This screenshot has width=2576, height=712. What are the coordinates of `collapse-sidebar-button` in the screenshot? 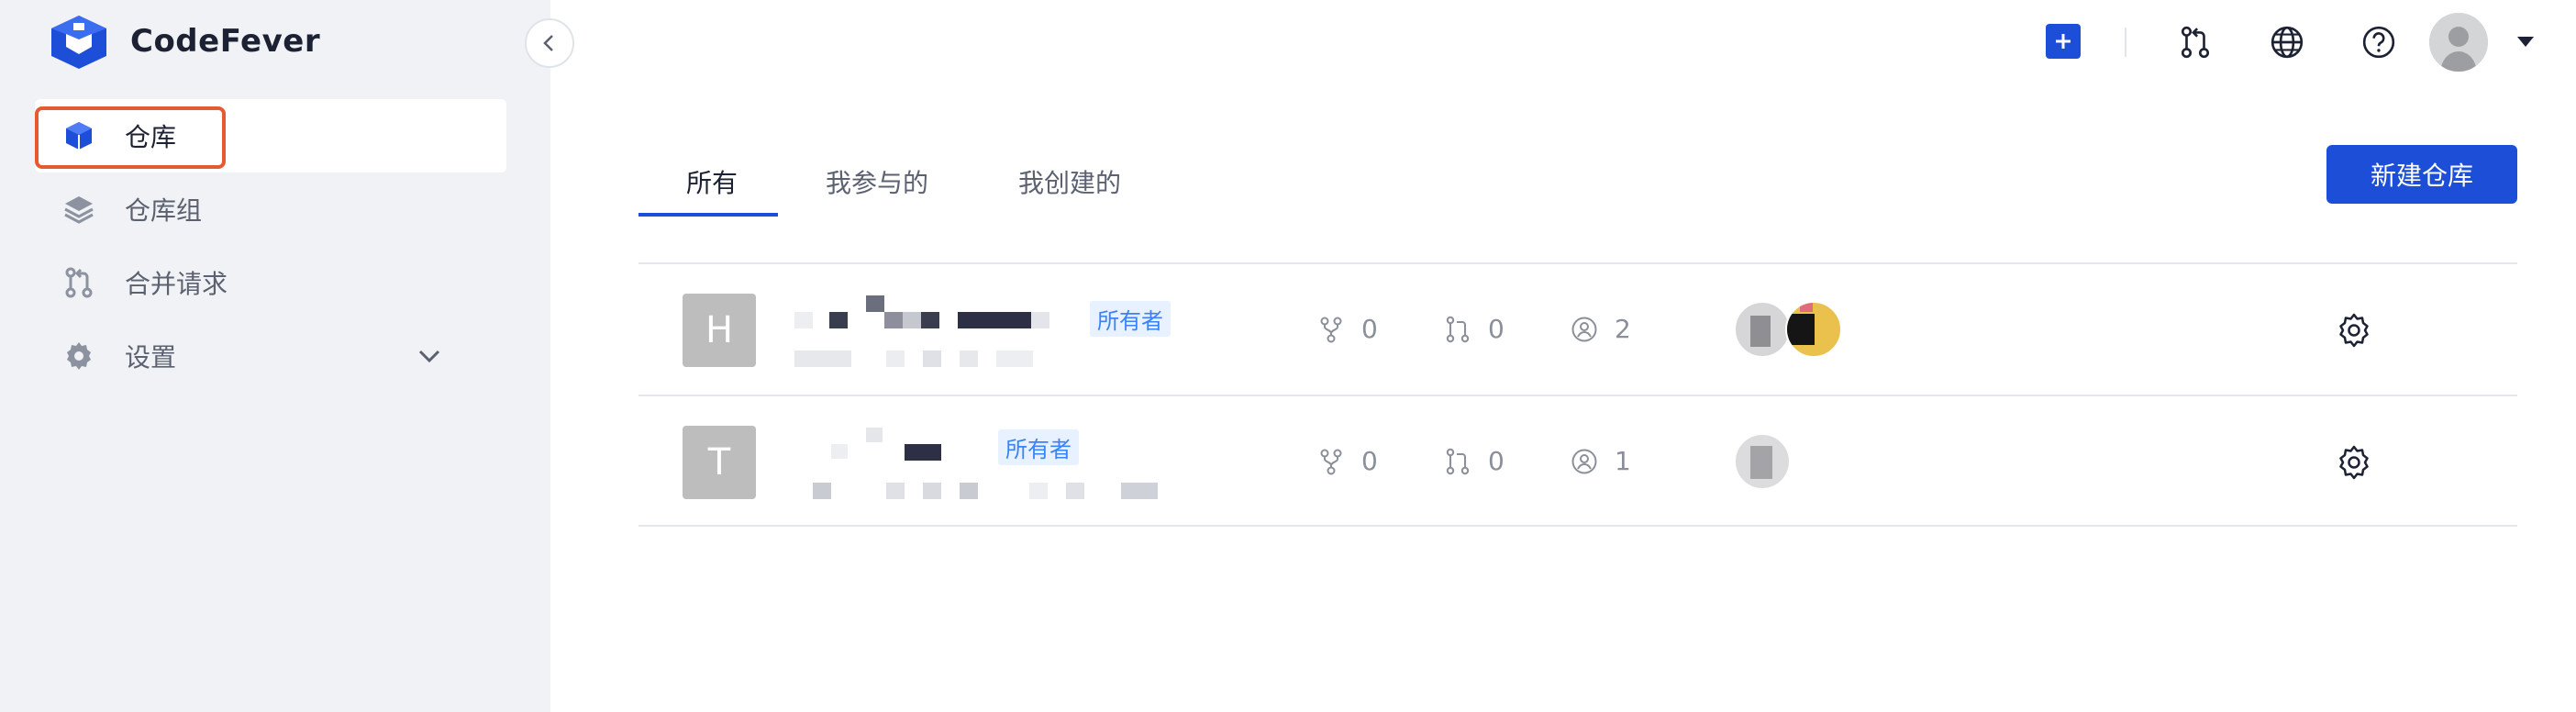 It's located at (549, 43).